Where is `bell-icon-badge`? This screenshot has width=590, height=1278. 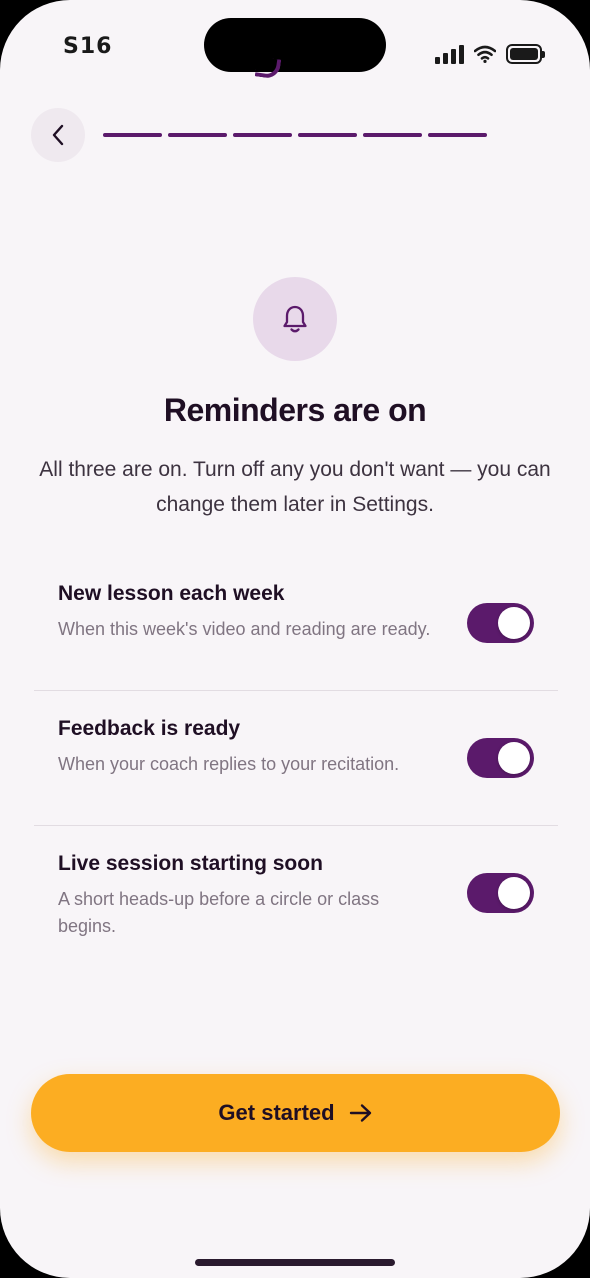 bell-icon-badge is located at coordinates (295, 319).